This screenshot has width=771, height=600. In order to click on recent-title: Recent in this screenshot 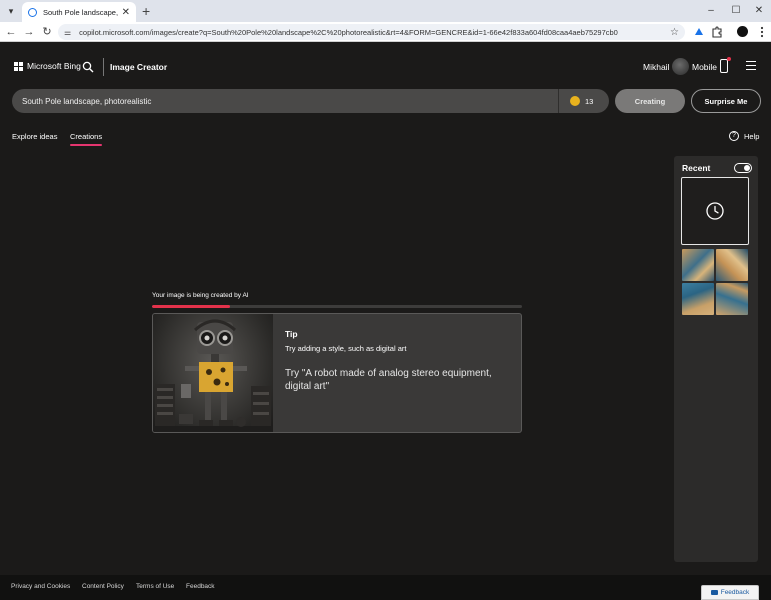, I will do `click(696, 168)`.